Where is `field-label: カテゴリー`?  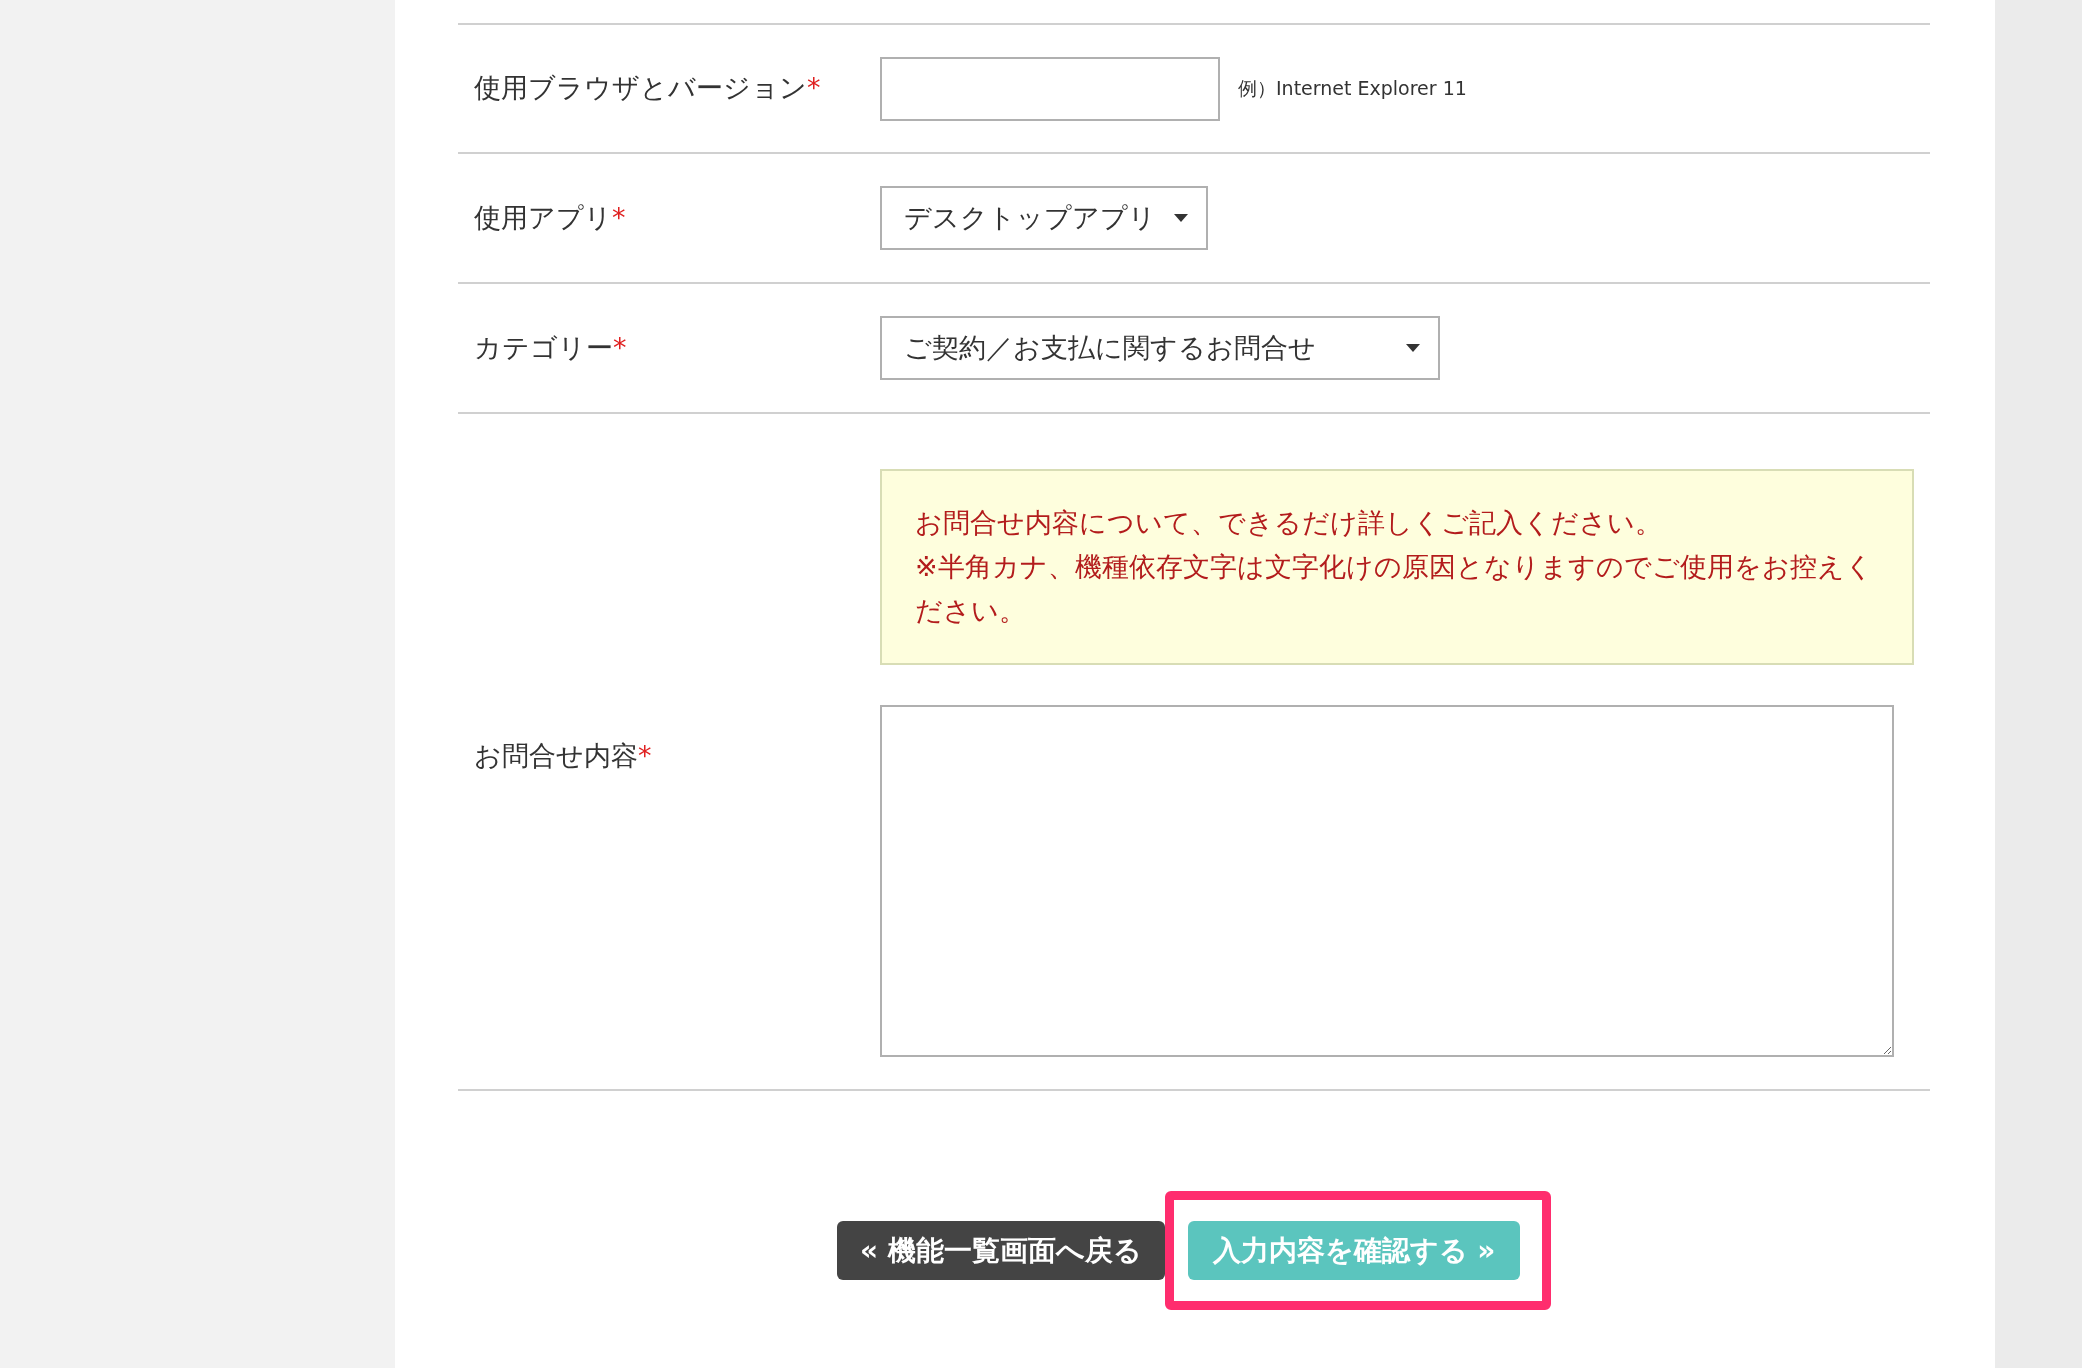 field-label: カテゴリー is located at coordinates (543, 347).